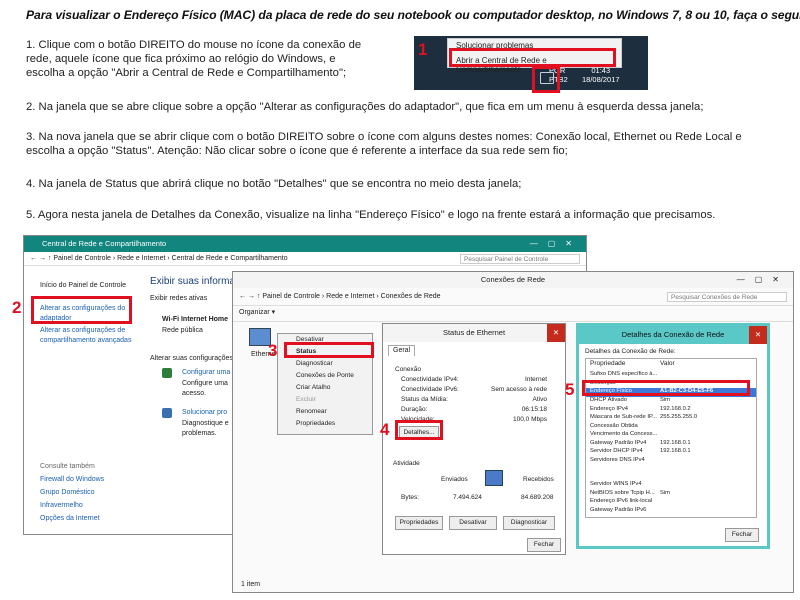 The height and width of the screenshot is (600, 800). What do you see at coordinates (193, 281) in the screenshot?
I see `main-heading: Exibir suas informa` at bounding box center [193, 281].